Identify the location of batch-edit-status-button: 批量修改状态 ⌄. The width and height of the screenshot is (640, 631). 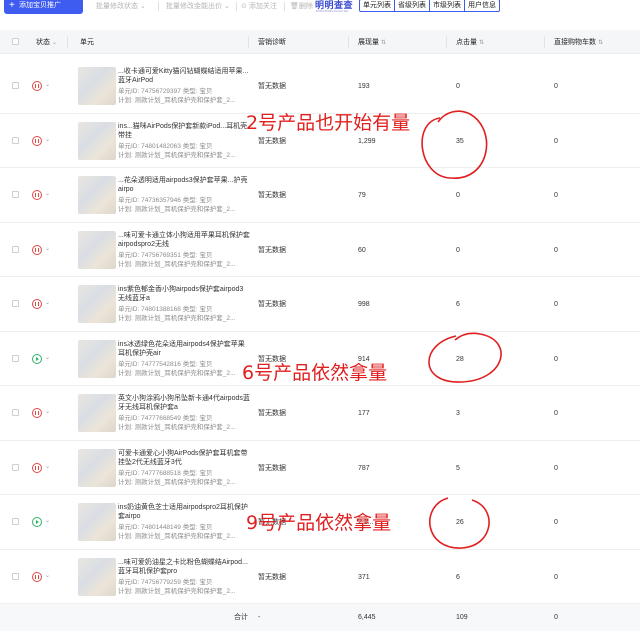
(121, 6).